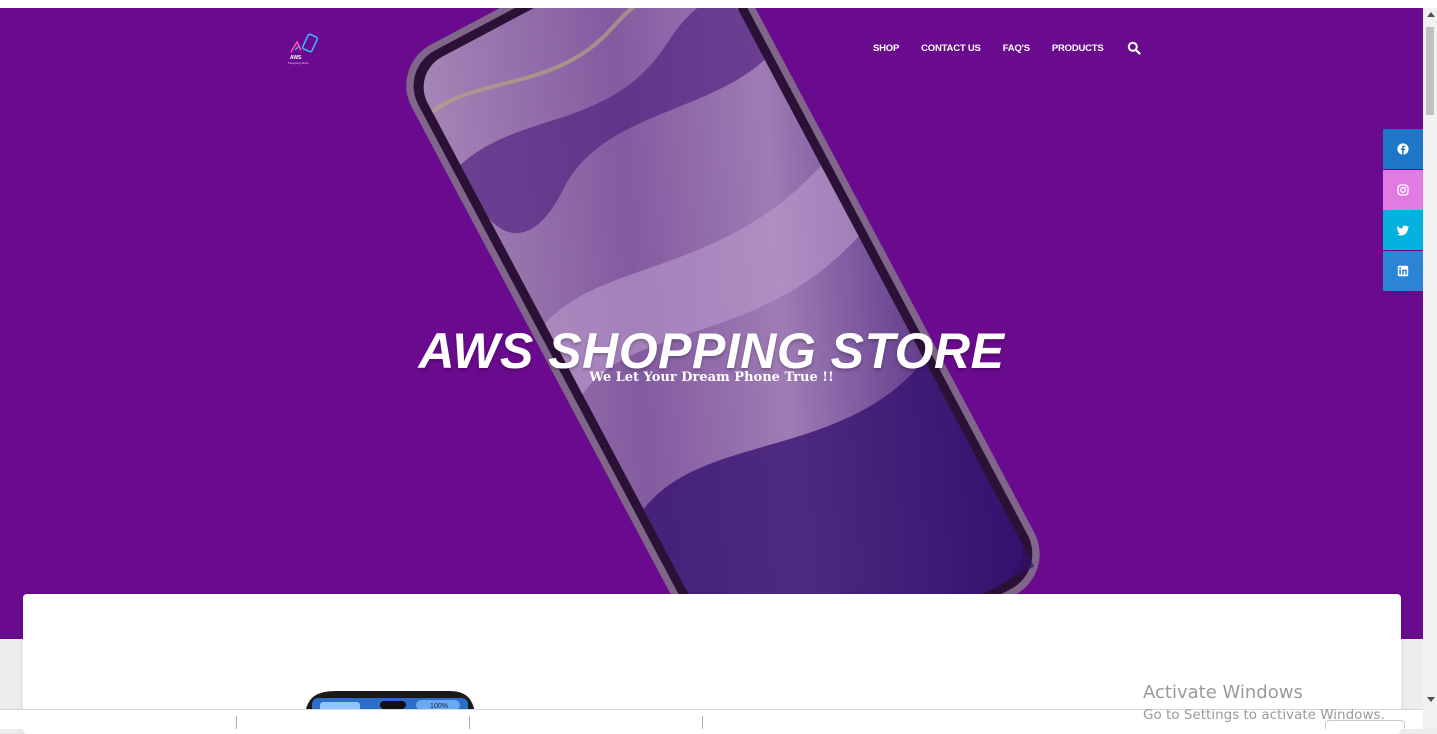 This screenshot has width=1437, height=734. What do you see at coordinates (1430, 368) in the screenshot?
I see `page-scrollbar` at bounding box center [1430, 368].